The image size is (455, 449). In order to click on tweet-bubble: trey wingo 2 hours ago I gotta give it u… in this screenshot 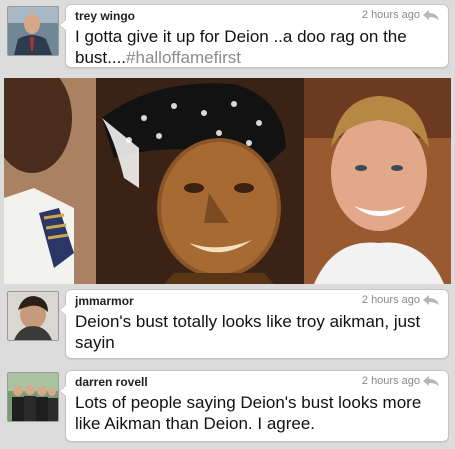, I will do `click(254, 36)`.